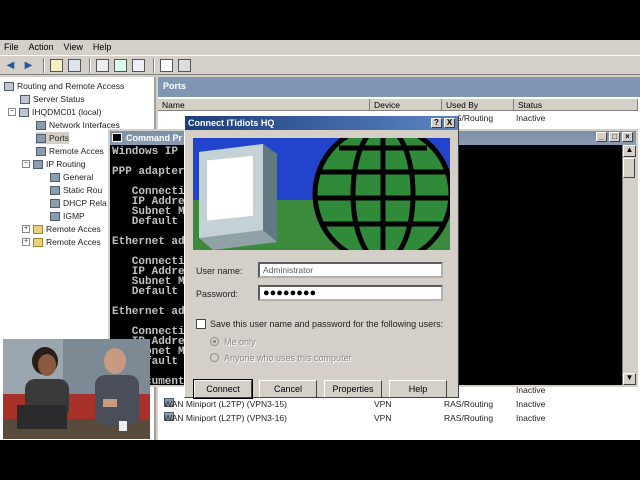  Describe the element at coordinates (102, 47) in the screenshot. I see `menu-help: Help` at that location.